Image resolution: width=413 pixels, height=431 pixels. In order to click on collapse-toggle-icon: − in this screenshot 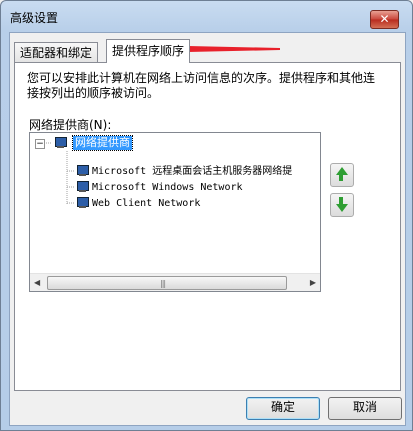, I will do `click(40, 144)`.